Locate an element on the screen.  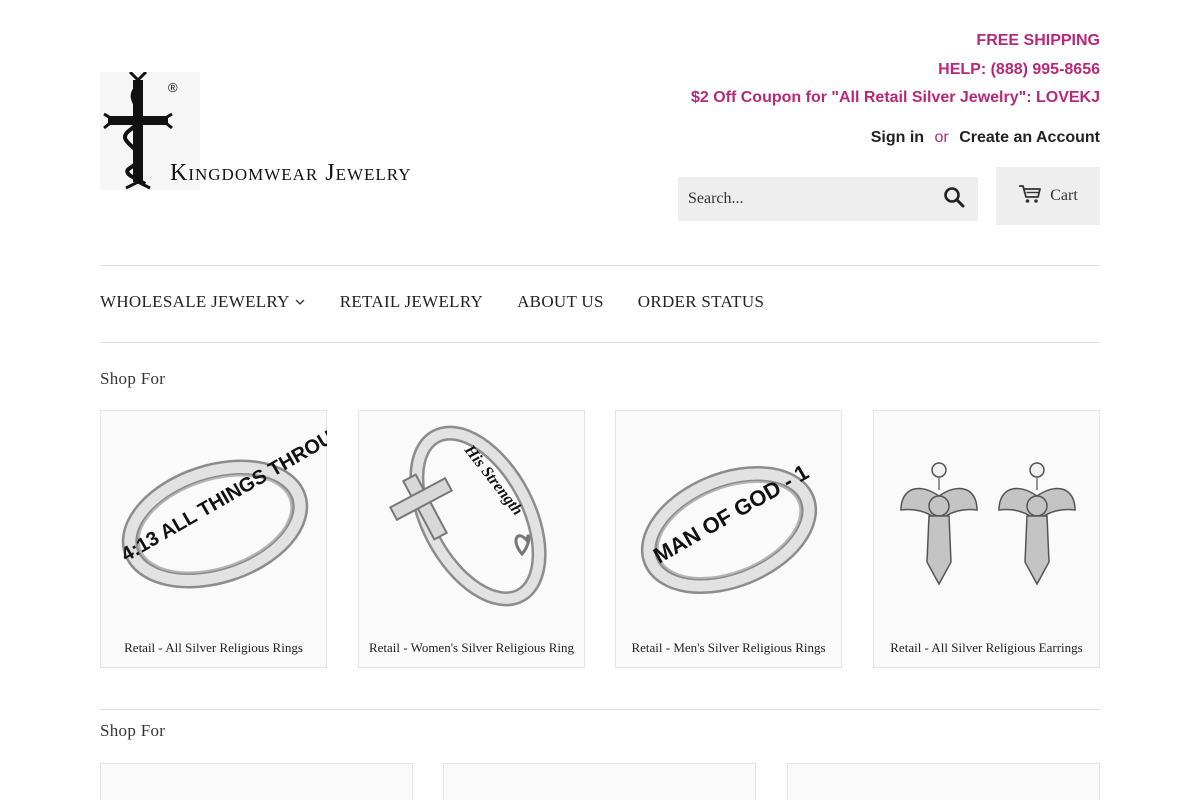
cart-label: Cart is located at coordinates (1064, 195).